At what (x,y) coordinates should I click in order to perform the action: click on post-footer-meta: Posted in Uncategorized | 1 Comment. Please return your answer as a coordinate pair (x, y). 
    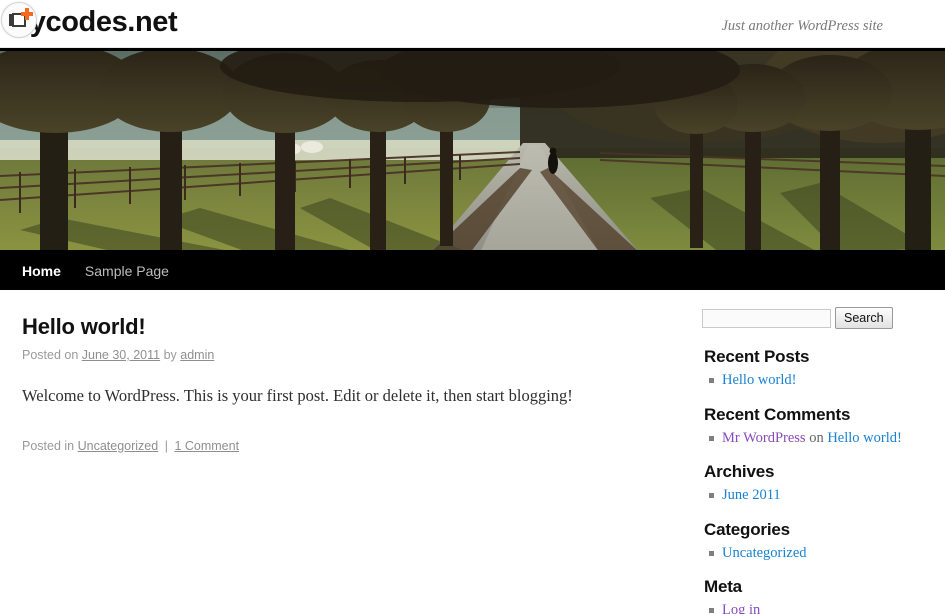
    Looking at the image, I should click on (351, 446).